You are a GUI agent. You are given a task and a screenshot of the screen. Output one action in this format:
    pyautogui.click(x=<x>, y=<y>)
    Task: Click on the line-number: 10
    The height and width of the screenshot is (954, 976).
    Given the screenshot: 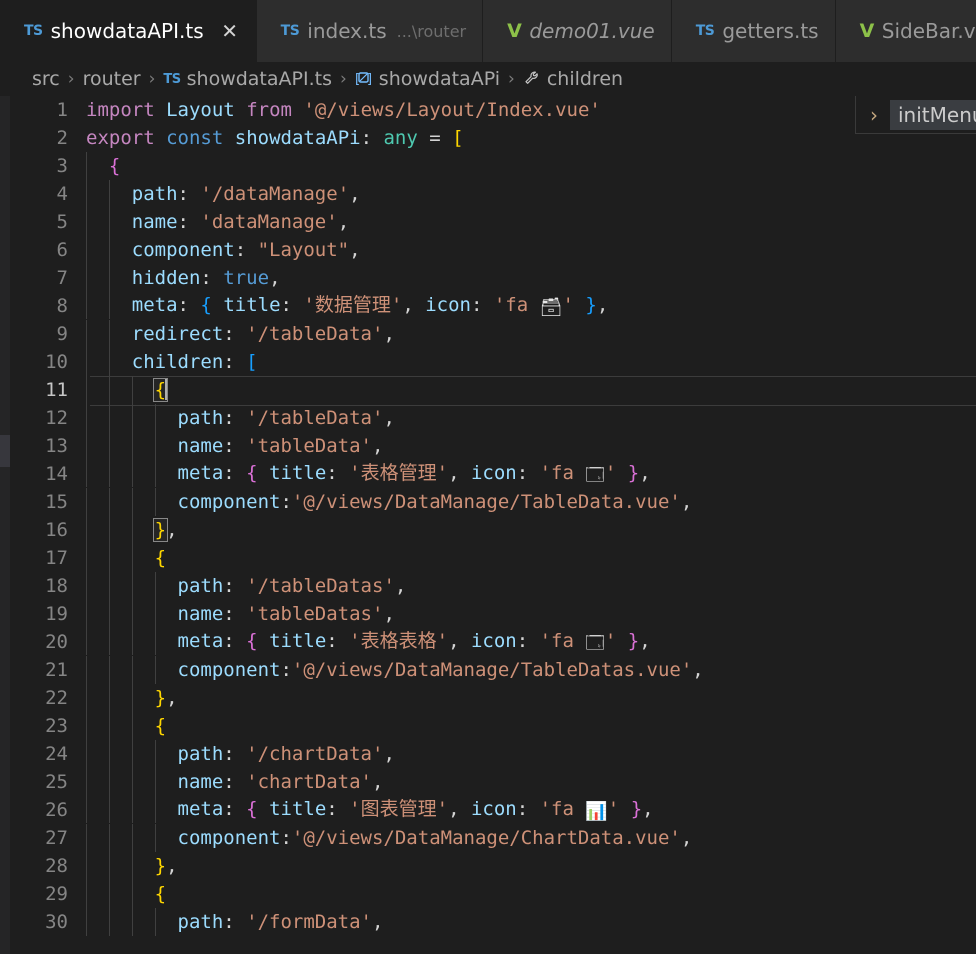 What is the action you would take?
    pyautogui.click(x=56, y=362)
    